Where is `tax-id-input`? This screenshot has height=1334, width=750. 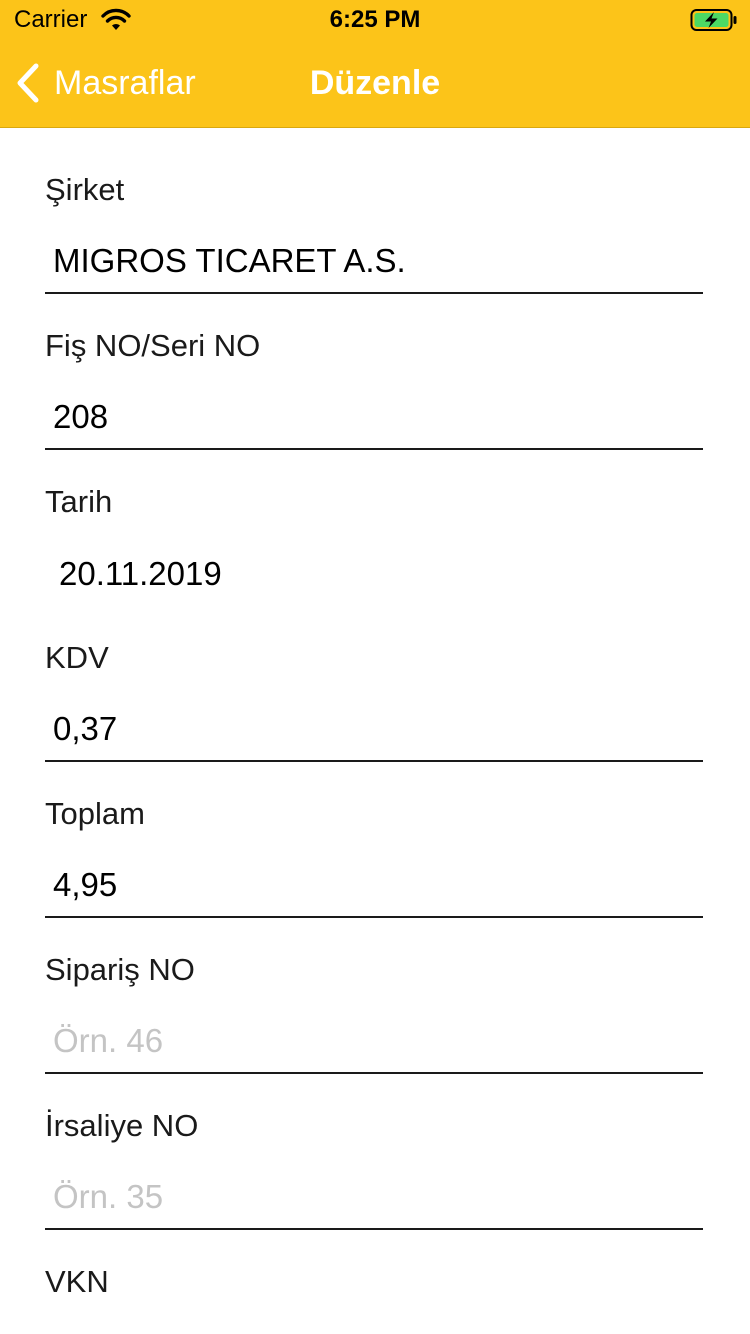
tax-id-input is located at coordinates (374, 1328).